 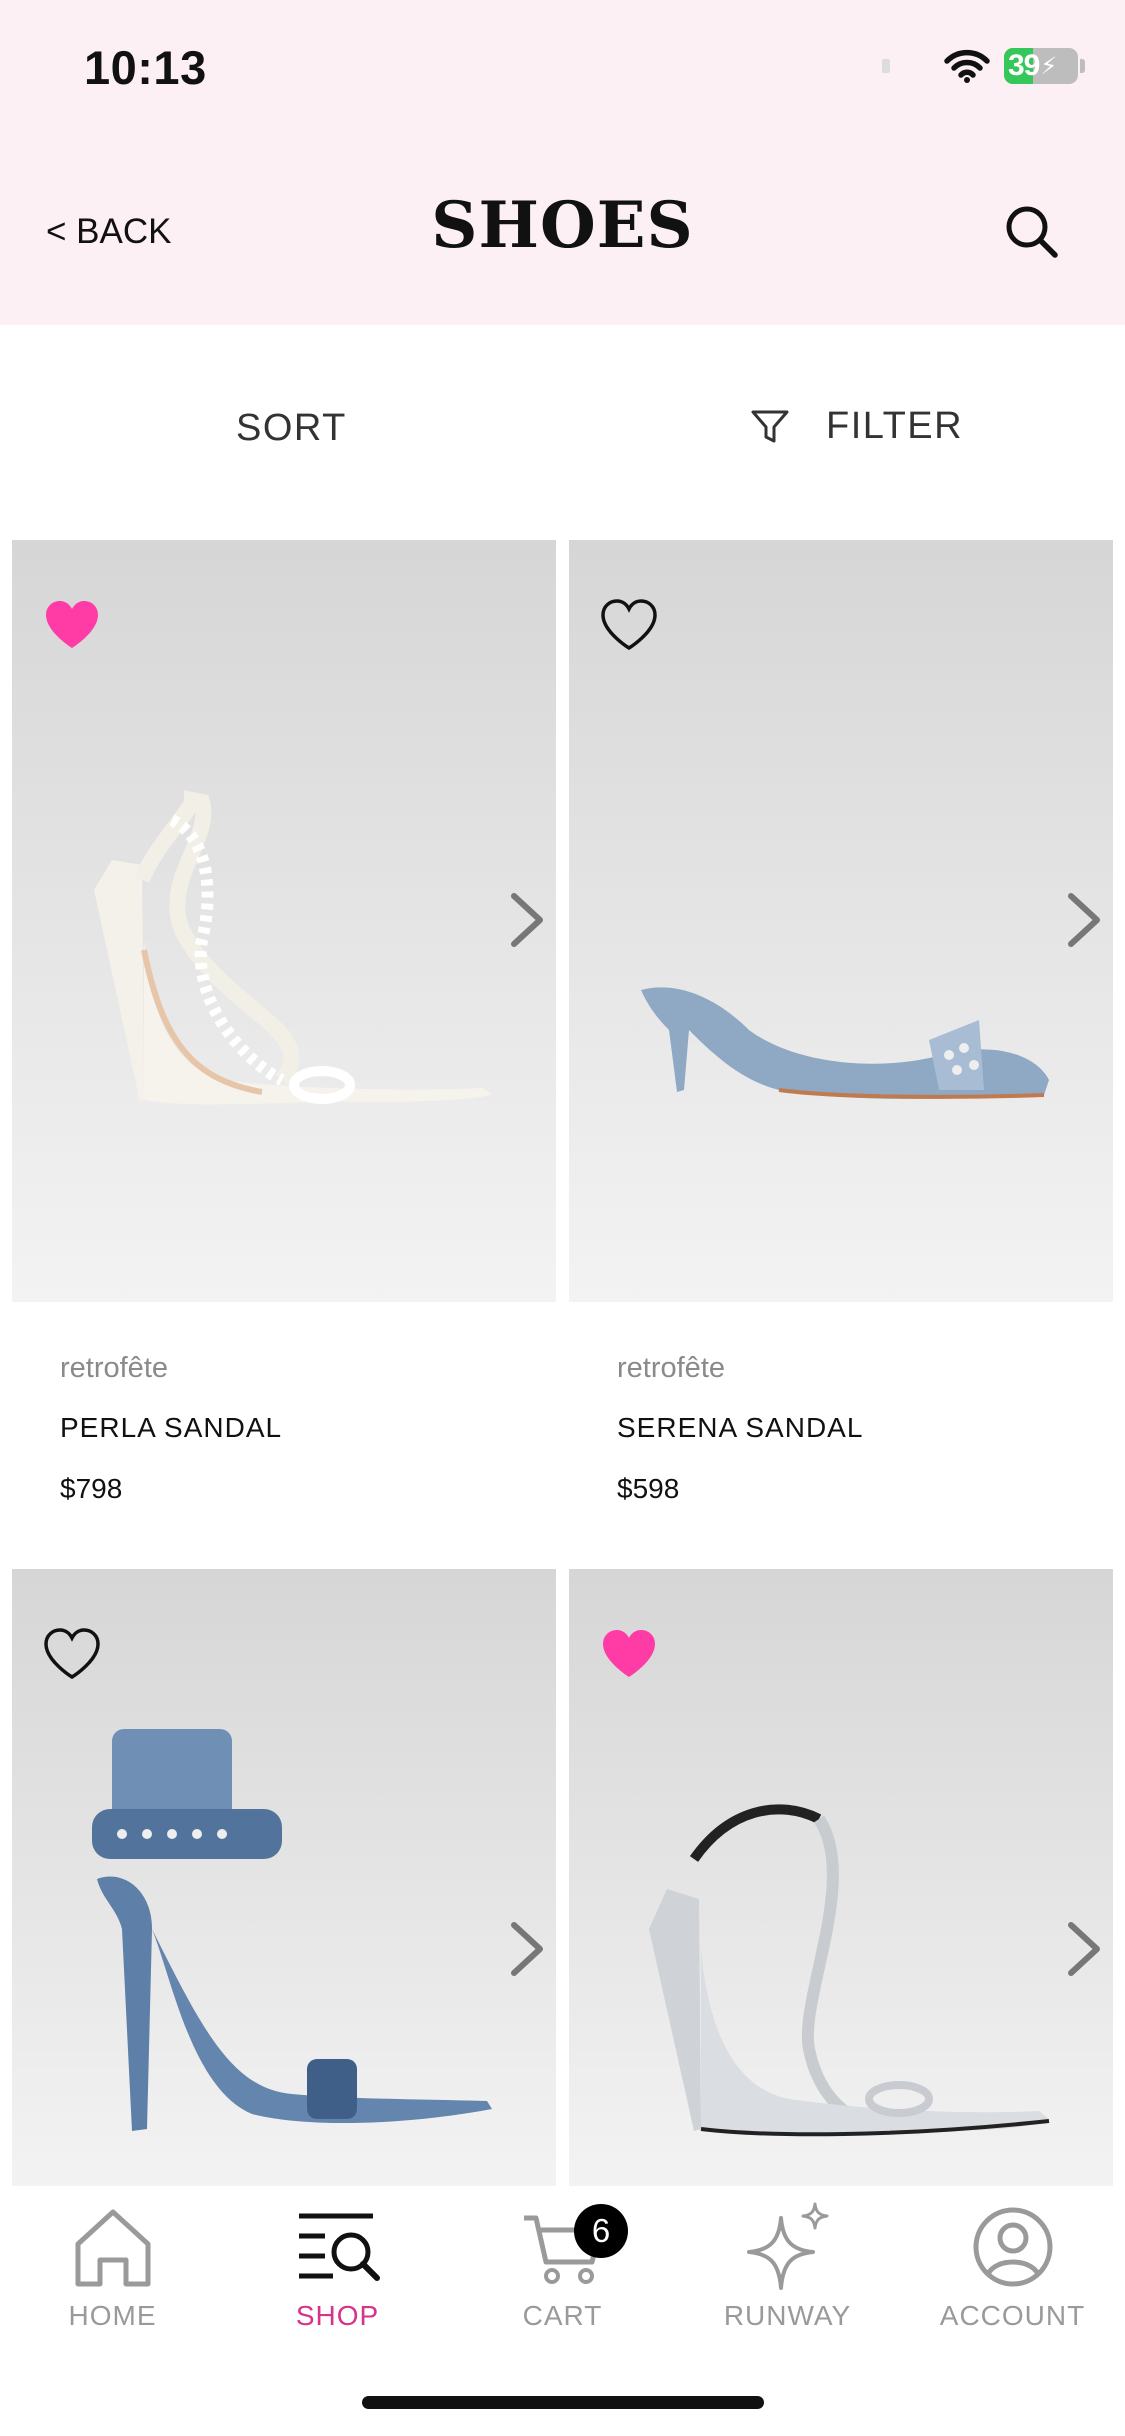 I want to click on wifi-icon, so click(x=967, y=66).